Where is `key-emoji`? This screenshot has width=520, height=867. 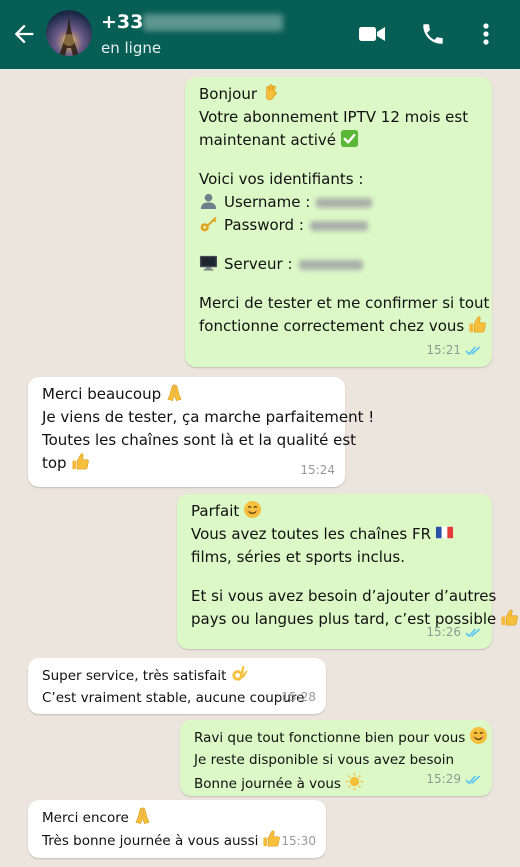 key-emoji is located at coordinates (208, 224).